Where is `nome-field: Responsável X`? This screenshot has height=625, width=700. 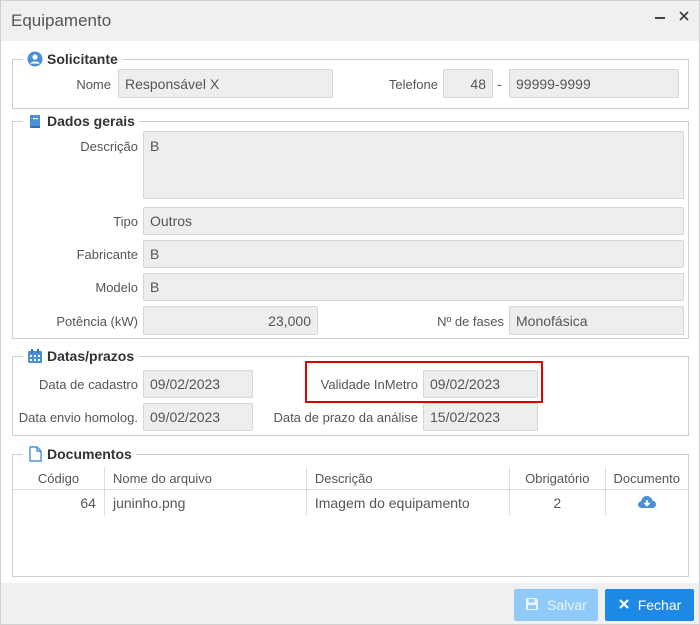
nome-field: Responsável X is located at coordinates (225, 83).